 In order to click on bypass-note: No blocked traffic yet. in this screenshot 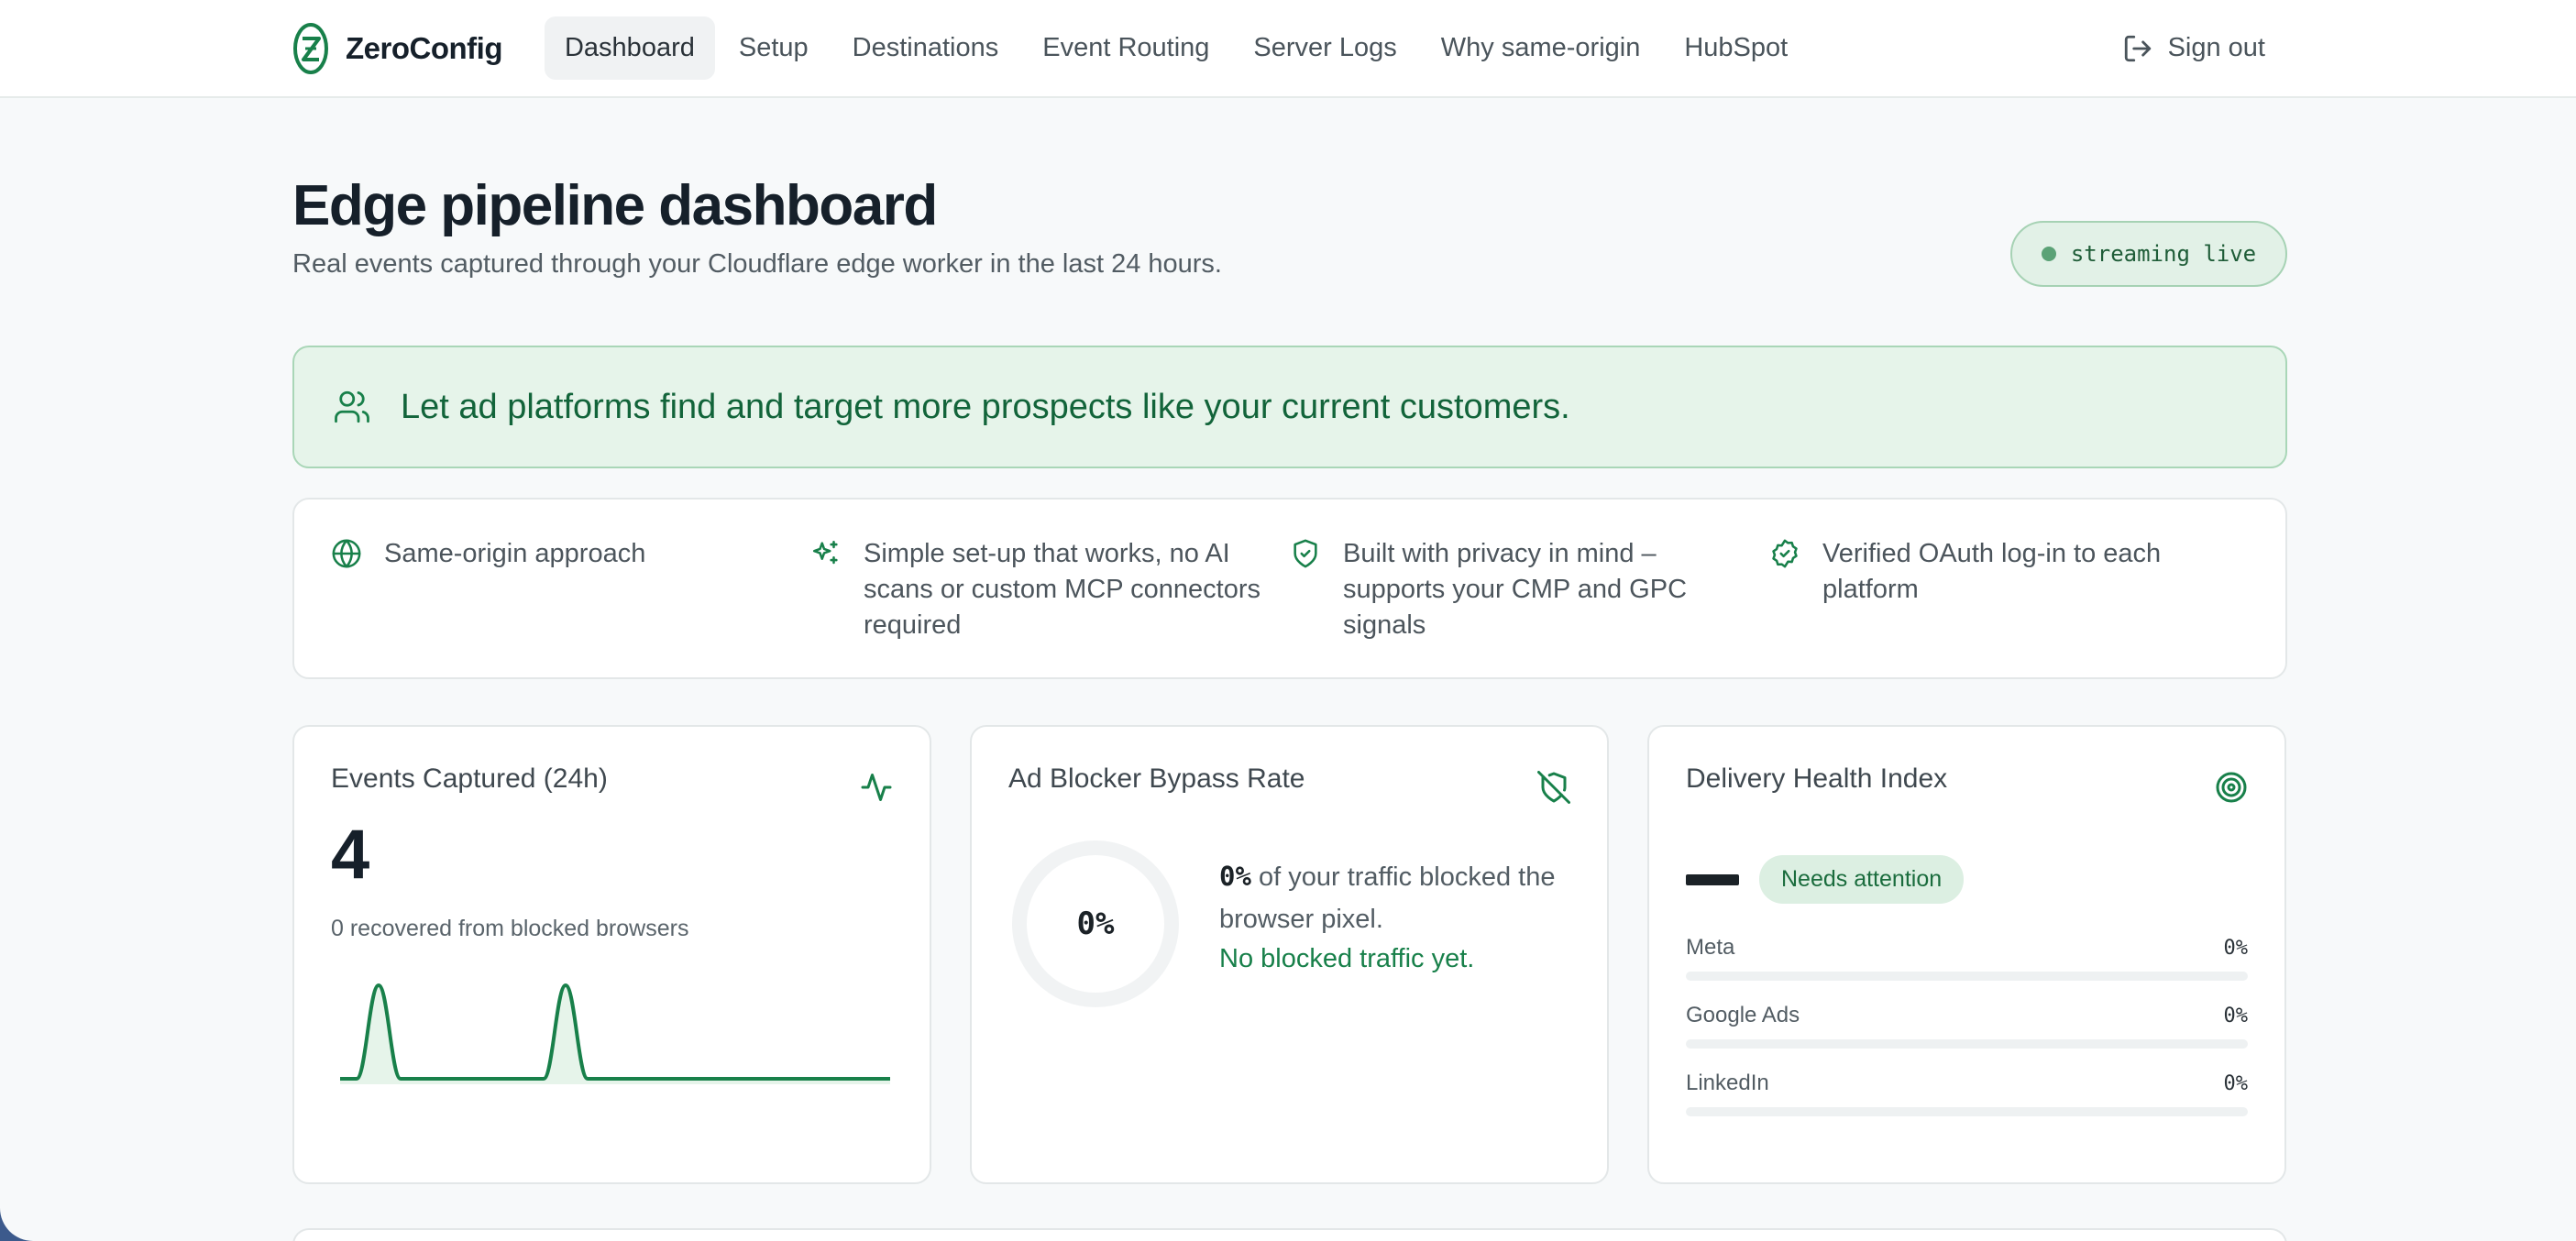, I will do `click(1347, 958)`.